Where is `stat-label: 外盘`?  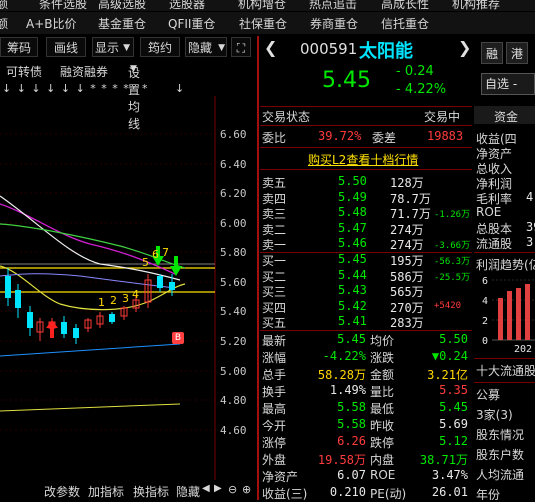 stat-label: 外盘 is located at coordinates (274, 460).